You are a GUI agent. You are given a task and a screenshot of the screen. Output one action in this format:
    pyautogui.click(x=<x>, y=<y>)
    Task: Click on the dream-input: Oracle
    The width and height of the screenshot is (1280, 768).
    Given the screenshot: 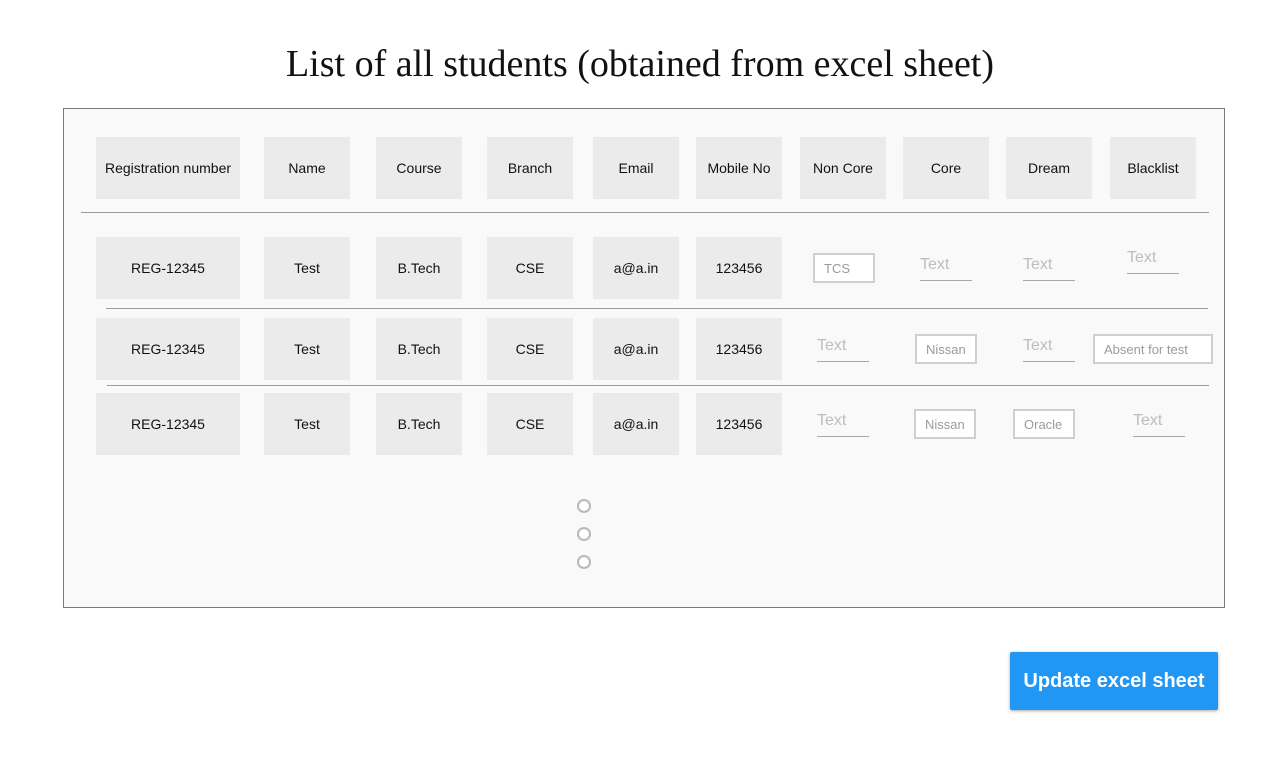 What is the action you would take?
    pyautogui.click(x=1044, y=424)
    